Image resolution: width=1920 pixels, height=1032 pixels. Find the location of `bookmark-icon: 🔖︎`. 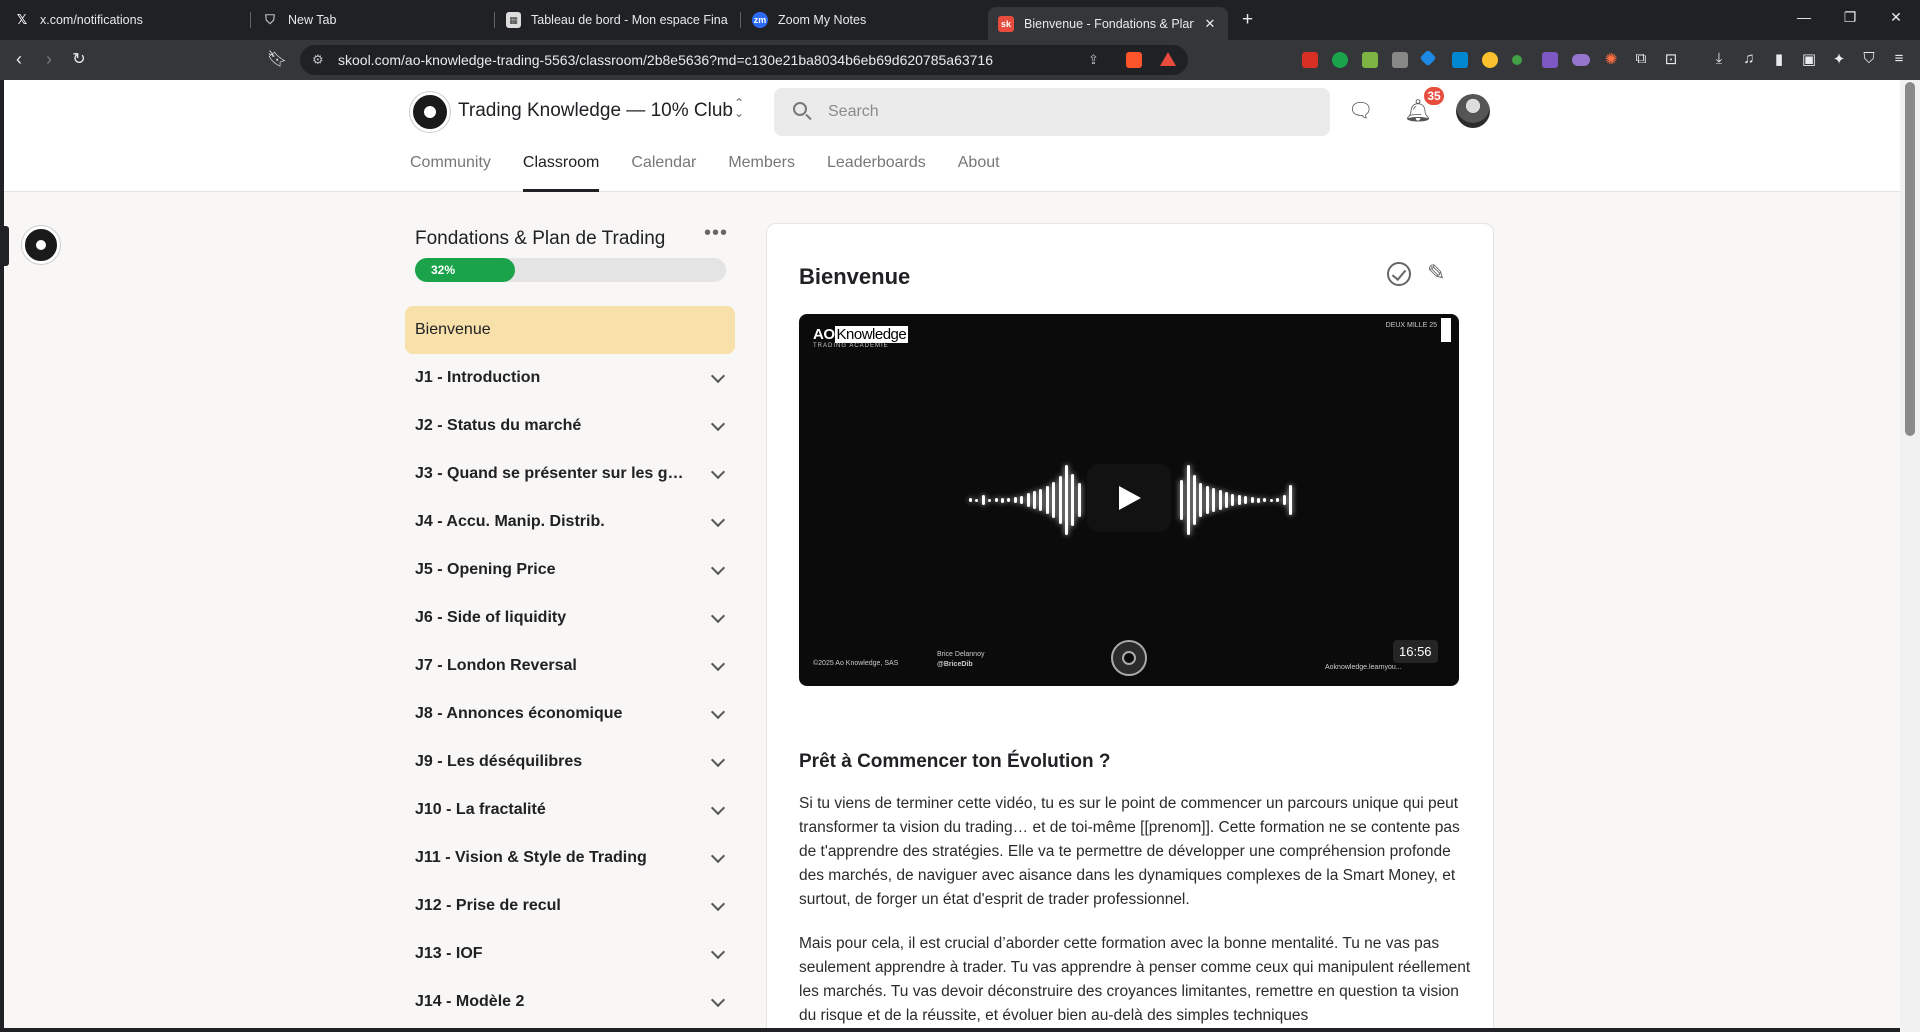

bookmark-icon: 🔖︎ is located at coordinates (277, 59).